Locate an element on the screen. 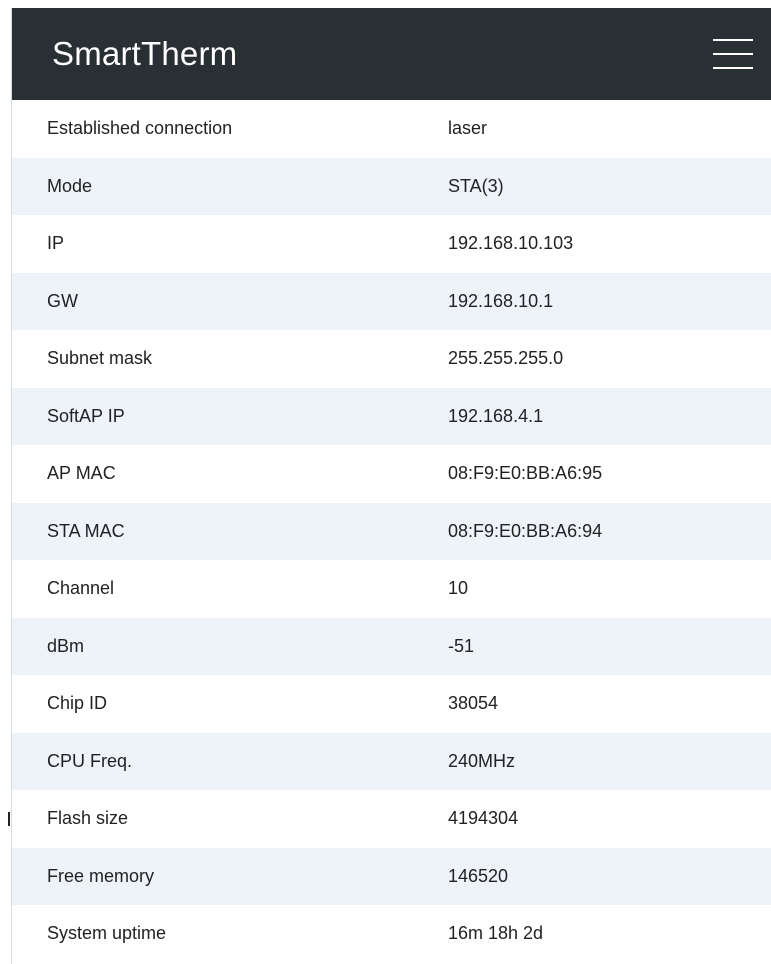 The height and width of the screenshot is (964, 771). row-value: 10 is located at coordinates (458, 588).